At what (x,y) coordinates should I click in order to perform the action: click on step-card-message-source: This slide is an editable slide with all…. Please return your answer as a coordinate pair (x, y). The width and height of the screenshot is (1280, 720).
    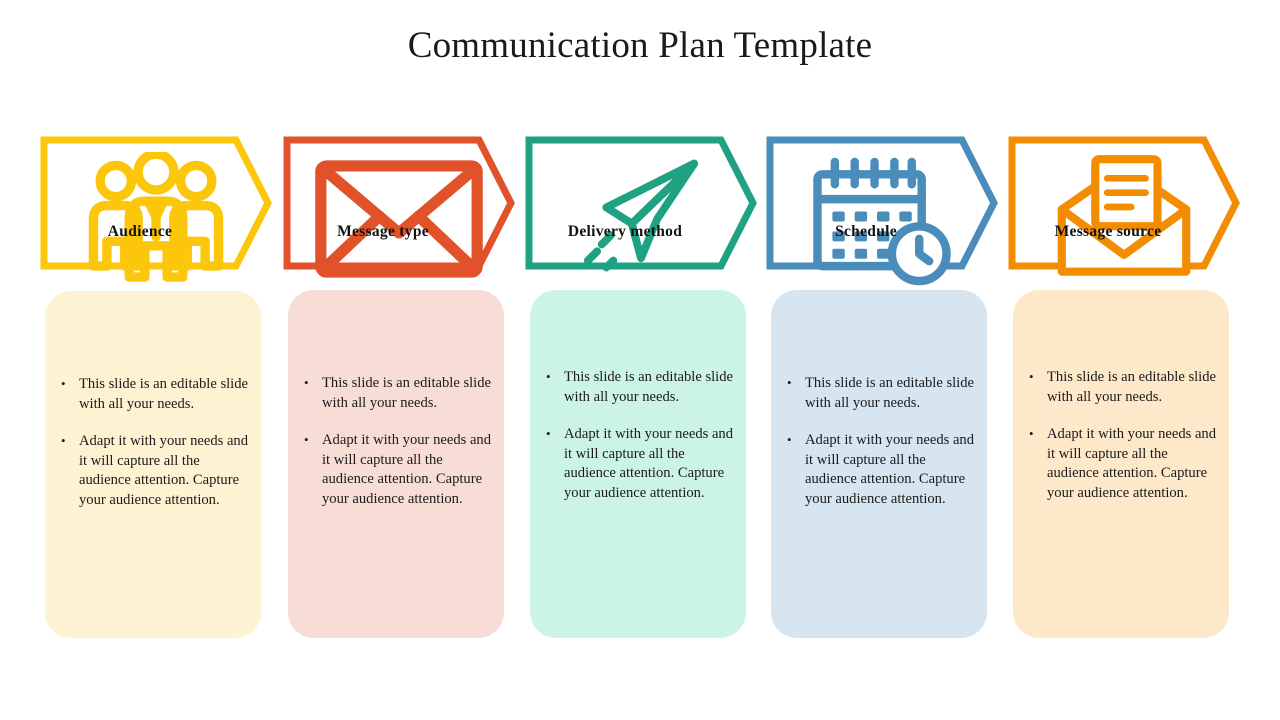
    Looking at the image, I should click on (1121, 464).